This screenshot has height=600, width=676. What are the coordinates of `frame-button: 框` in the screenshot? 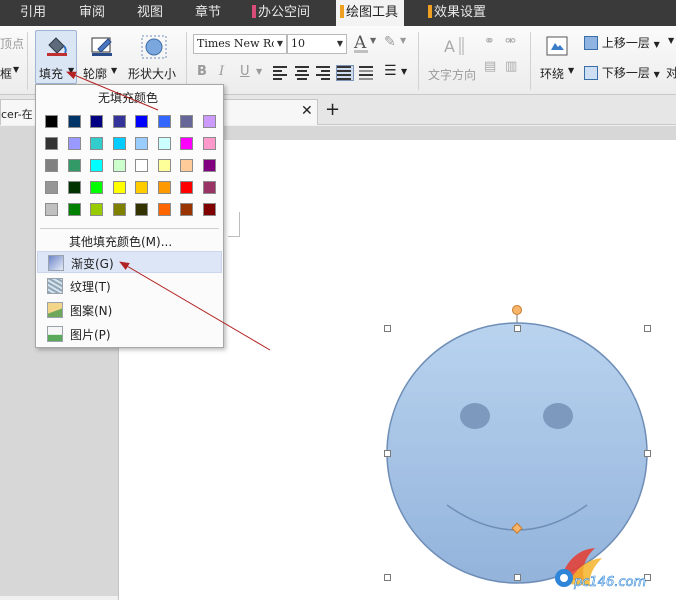 It's located at (6, 73).